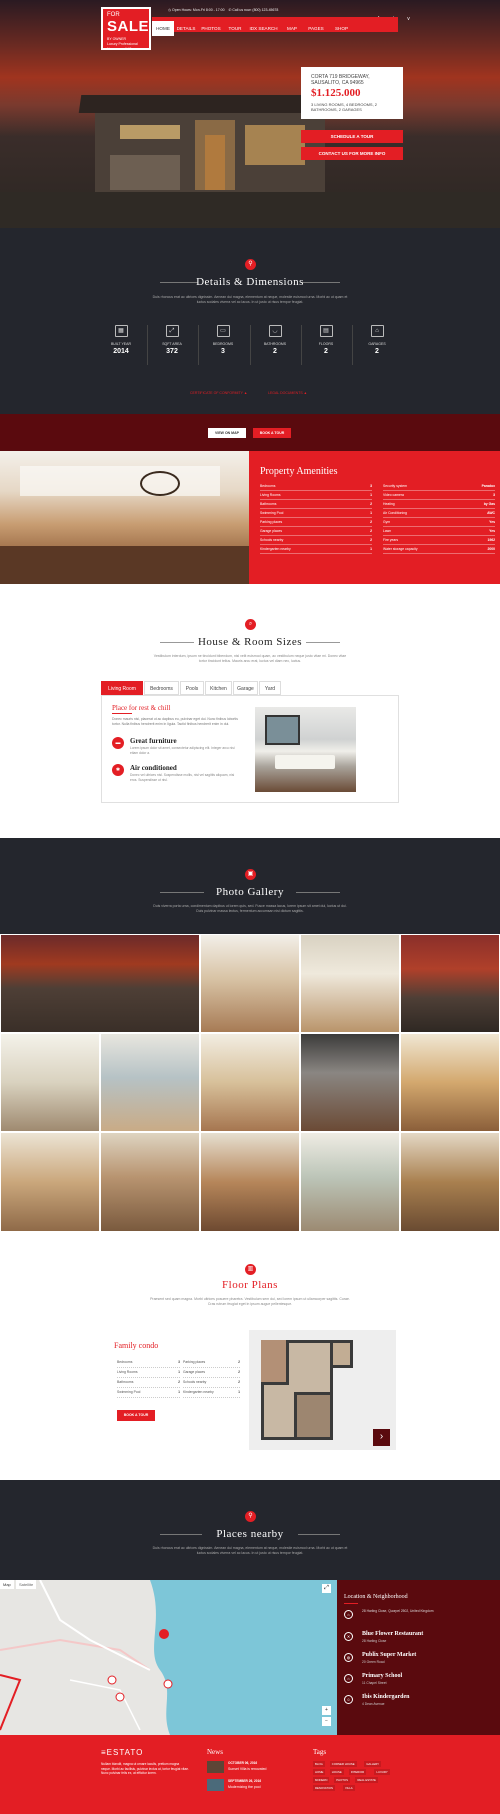  Describe the element at coordinates (336, 1772) in the screenshot. I see `tag-link: HOUSE` at that location.